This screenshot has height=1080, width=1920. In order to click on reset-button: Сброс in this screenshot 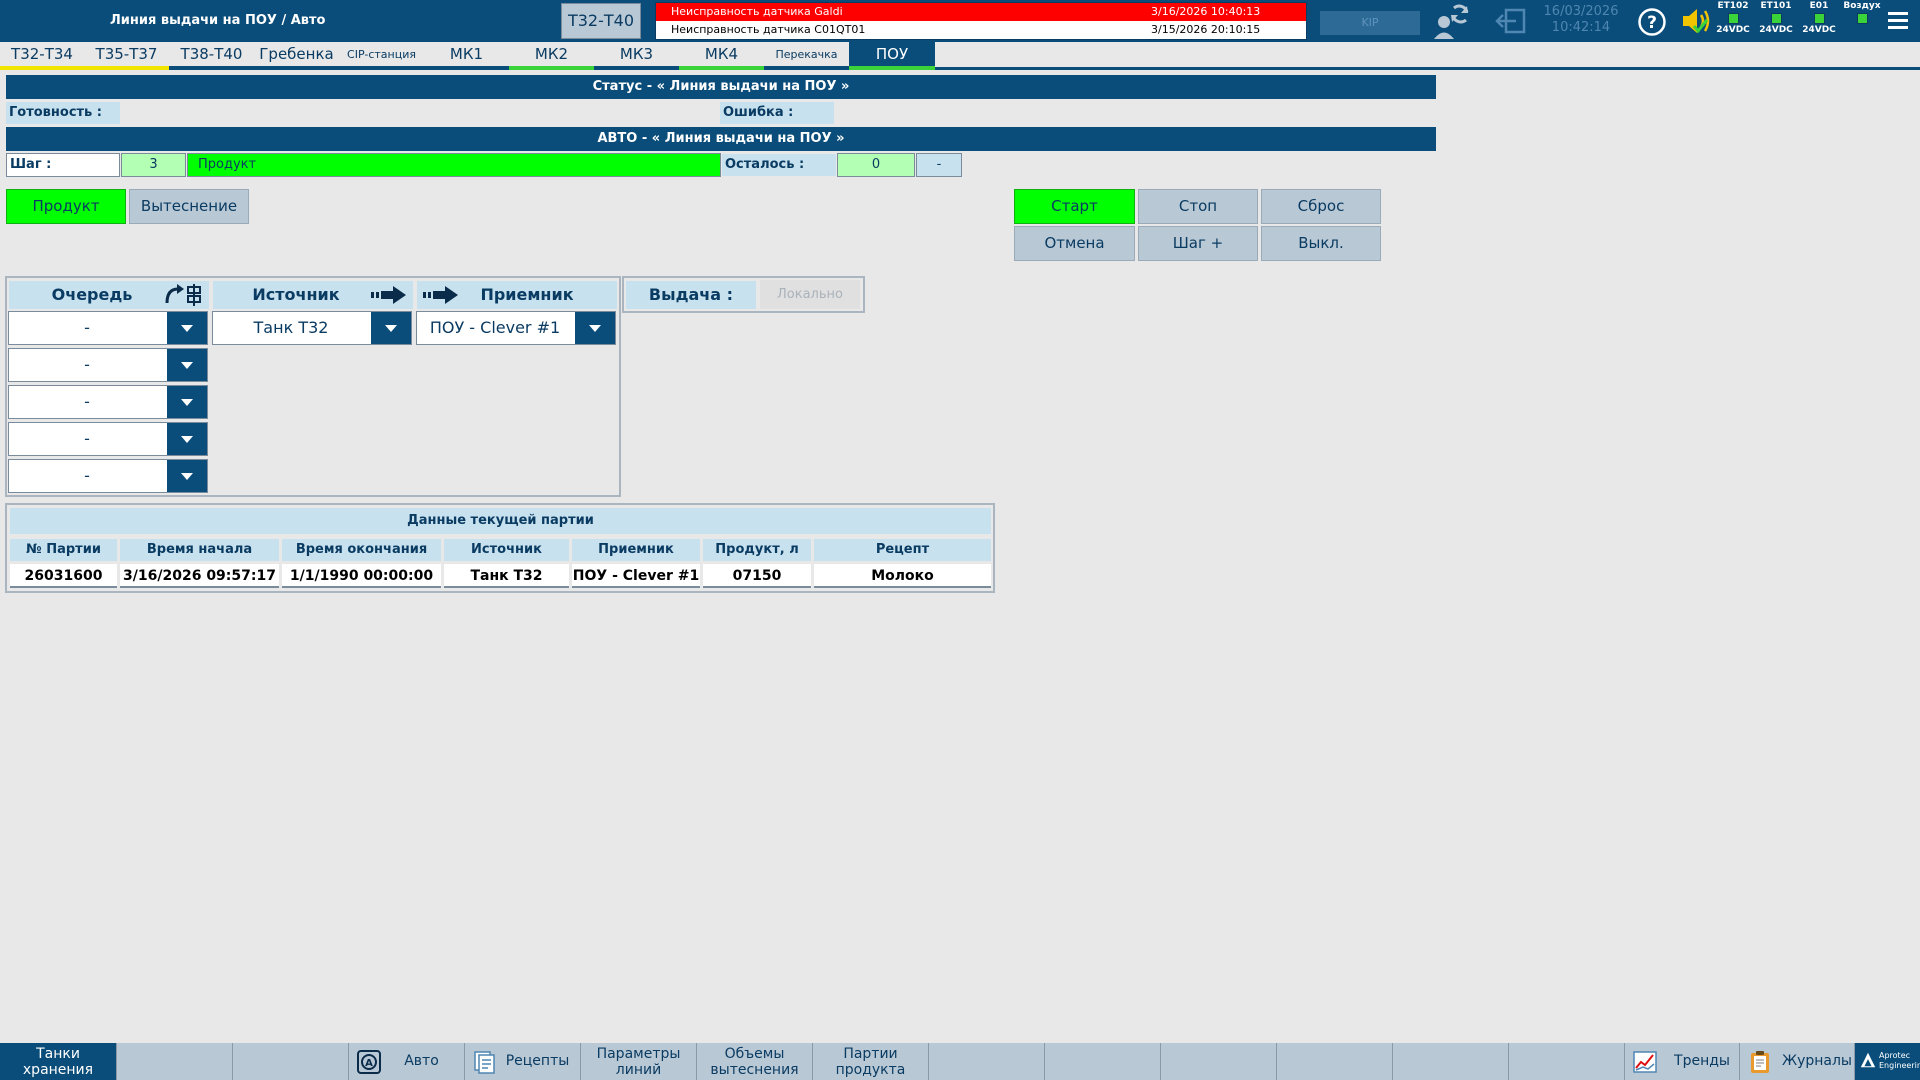, I will do `click(1321, 206)`.